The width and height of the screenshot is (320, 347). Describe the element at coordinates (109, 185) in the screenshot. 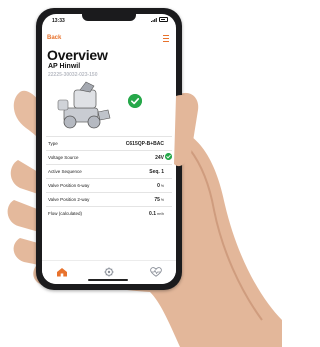

I see `info-row-valve-6way: Valve Position 6-way 0%` at that location.